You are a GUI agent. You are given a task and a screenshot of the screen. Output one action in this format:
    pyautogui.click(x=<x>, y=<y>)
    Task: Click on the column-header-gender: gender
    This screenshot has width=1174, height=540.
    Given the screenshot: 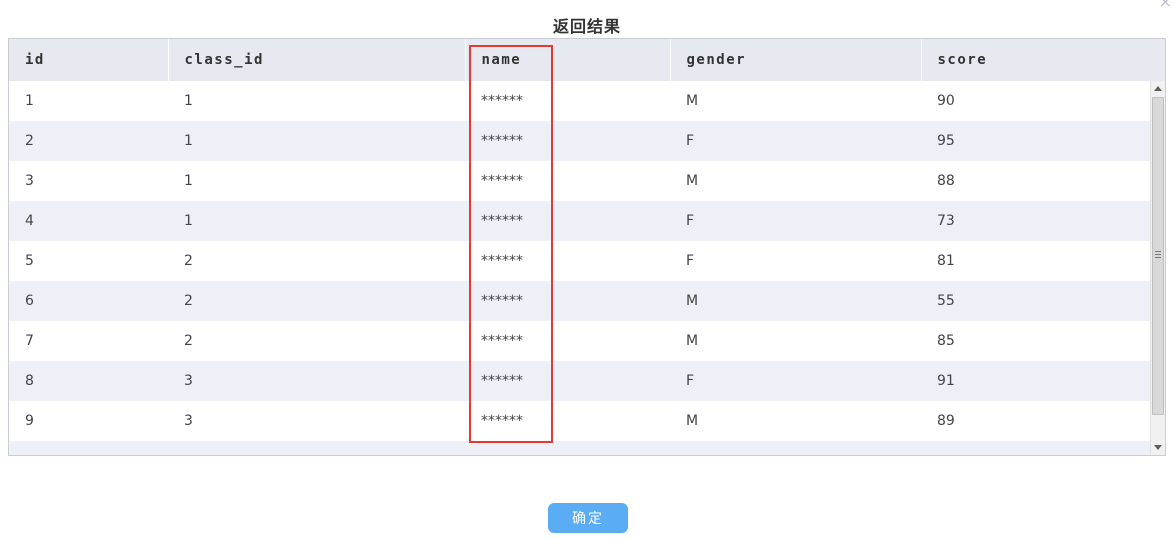 What is the action you would take?
    pyautogui.click(x=796, y=60)
    